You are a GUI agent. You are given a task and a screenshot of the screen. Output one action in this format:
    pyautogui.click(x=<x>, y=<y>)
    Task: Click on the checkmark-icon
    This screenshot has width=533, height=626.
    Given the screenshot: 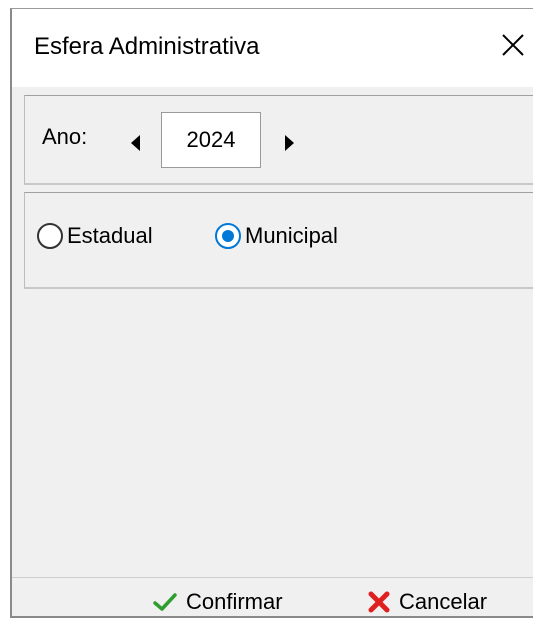 What is the action you would take?
    pyautogui.click(x=165, y=602)
    